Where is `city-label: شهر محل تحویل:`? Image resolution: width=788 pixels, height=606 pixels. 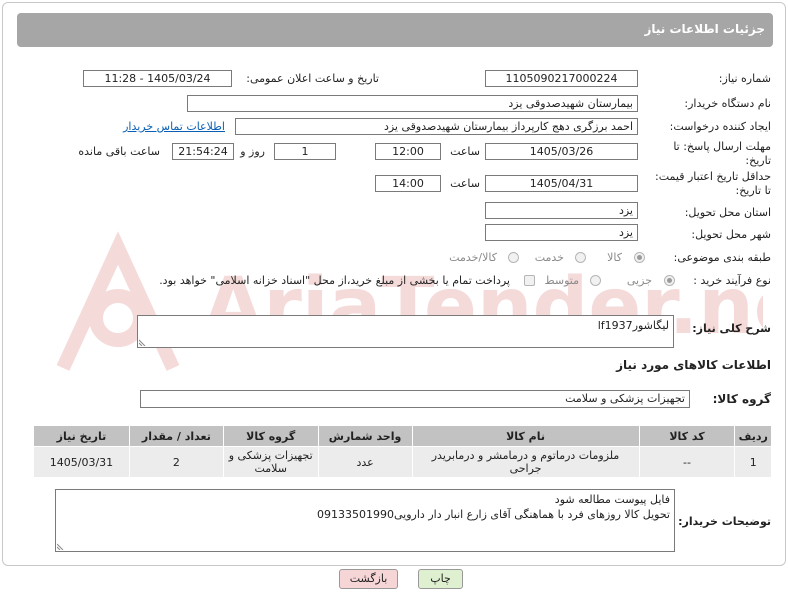 city-label: شهر محل تحویل: is located at coordinates (731, 234).